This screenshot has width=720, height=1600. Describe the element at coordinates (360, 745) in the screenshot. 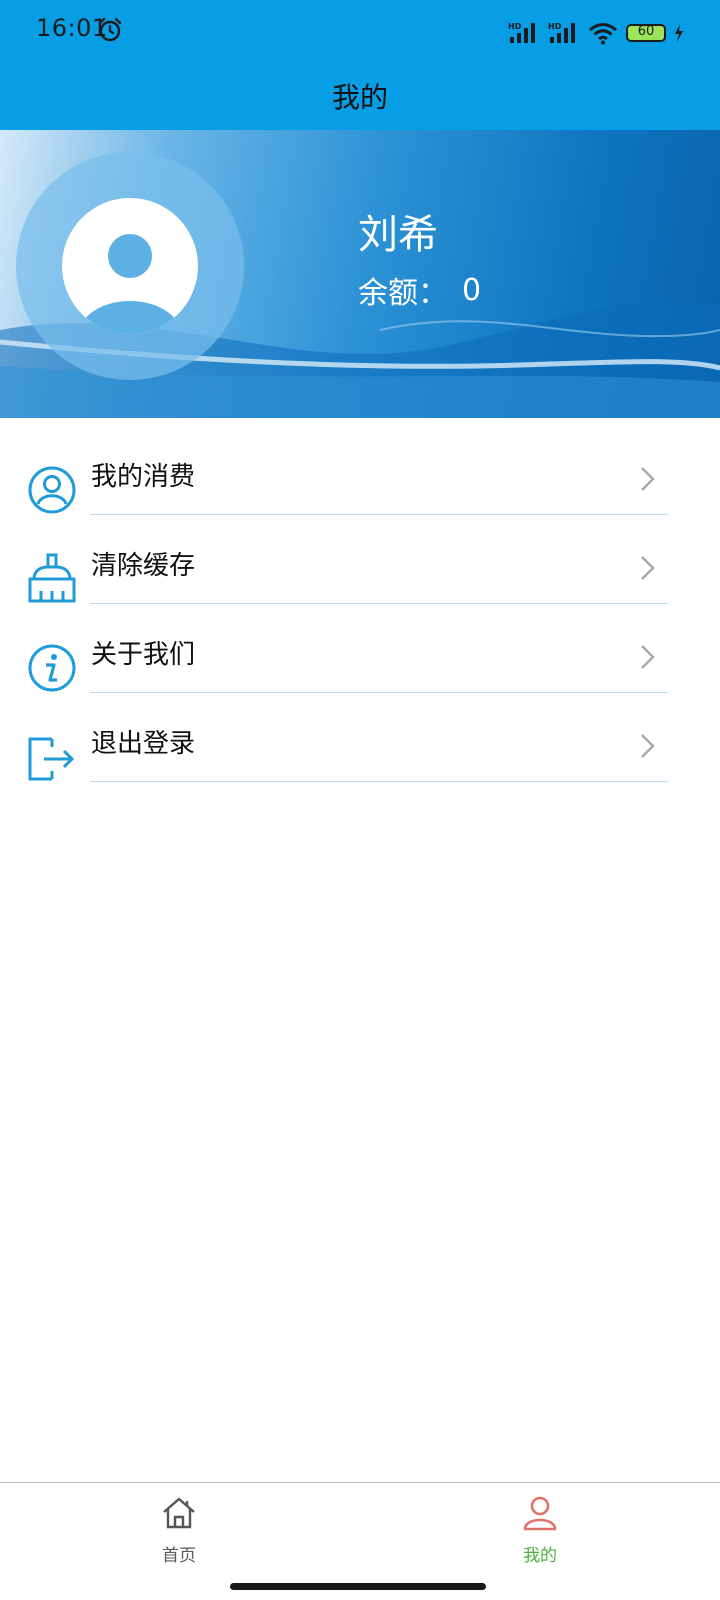

I see `menu-item-logout: 退出登录` at that location.